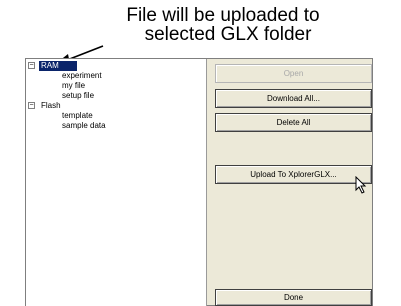 The width and height of the screenshot is (401, 306). I want to click on tree-item-label: experiment, so click(82, 76).